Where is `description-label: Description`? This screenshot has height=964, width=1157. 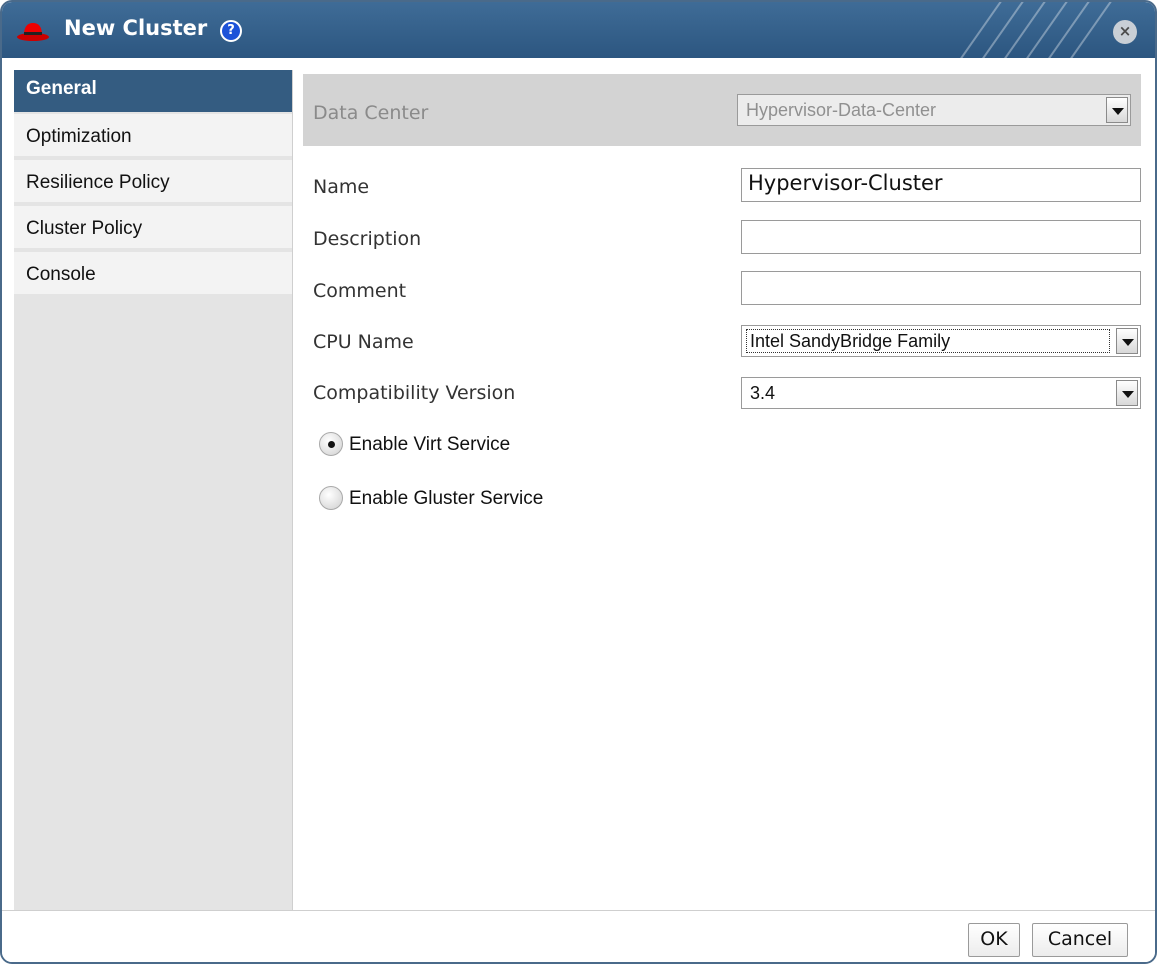
description-label: Description is located at coordinates (367, 239).